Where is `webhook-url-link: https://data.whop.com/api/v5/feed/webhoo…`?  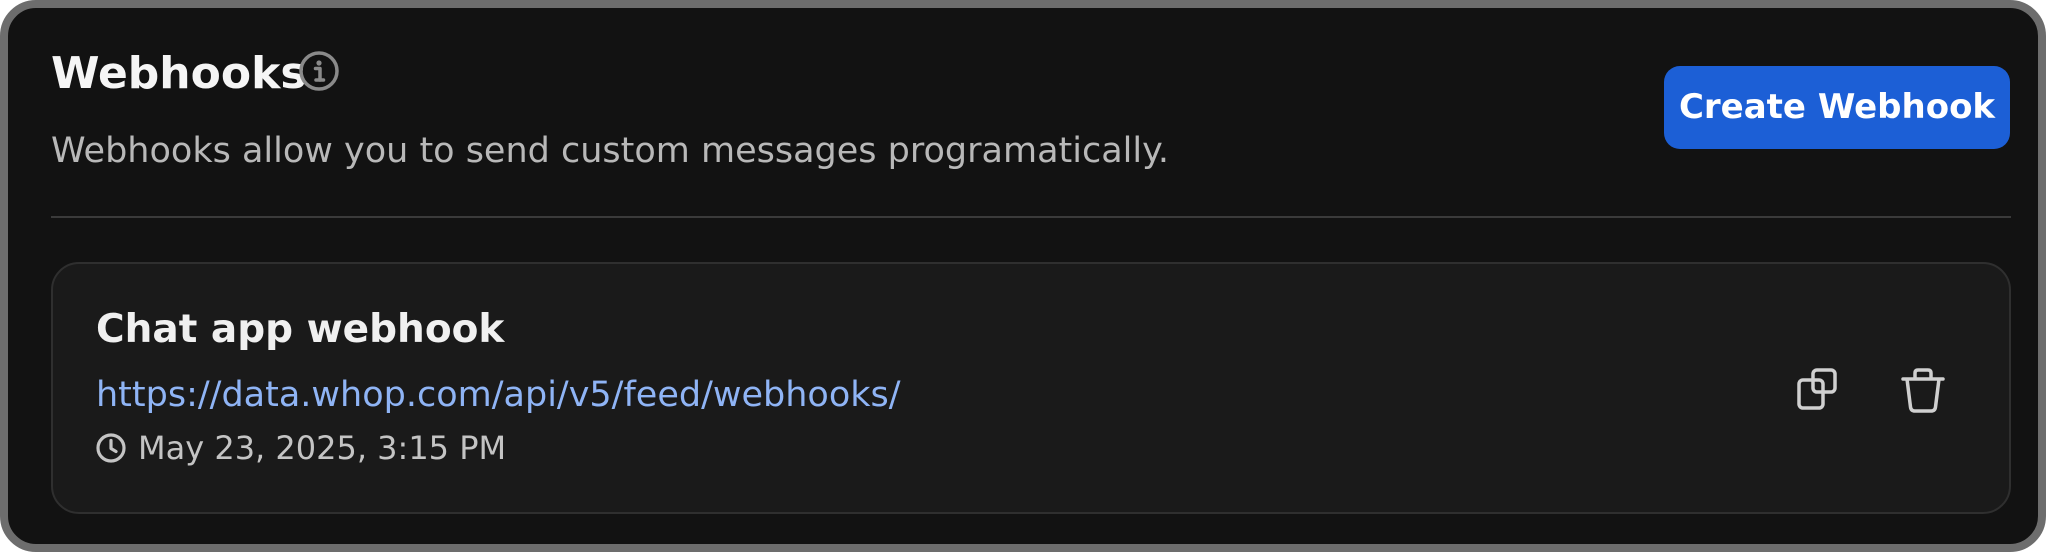
webhook-url-link: https://data.whop.com/api/v5/feed/webhoo… is located at coordinates (498, 395).